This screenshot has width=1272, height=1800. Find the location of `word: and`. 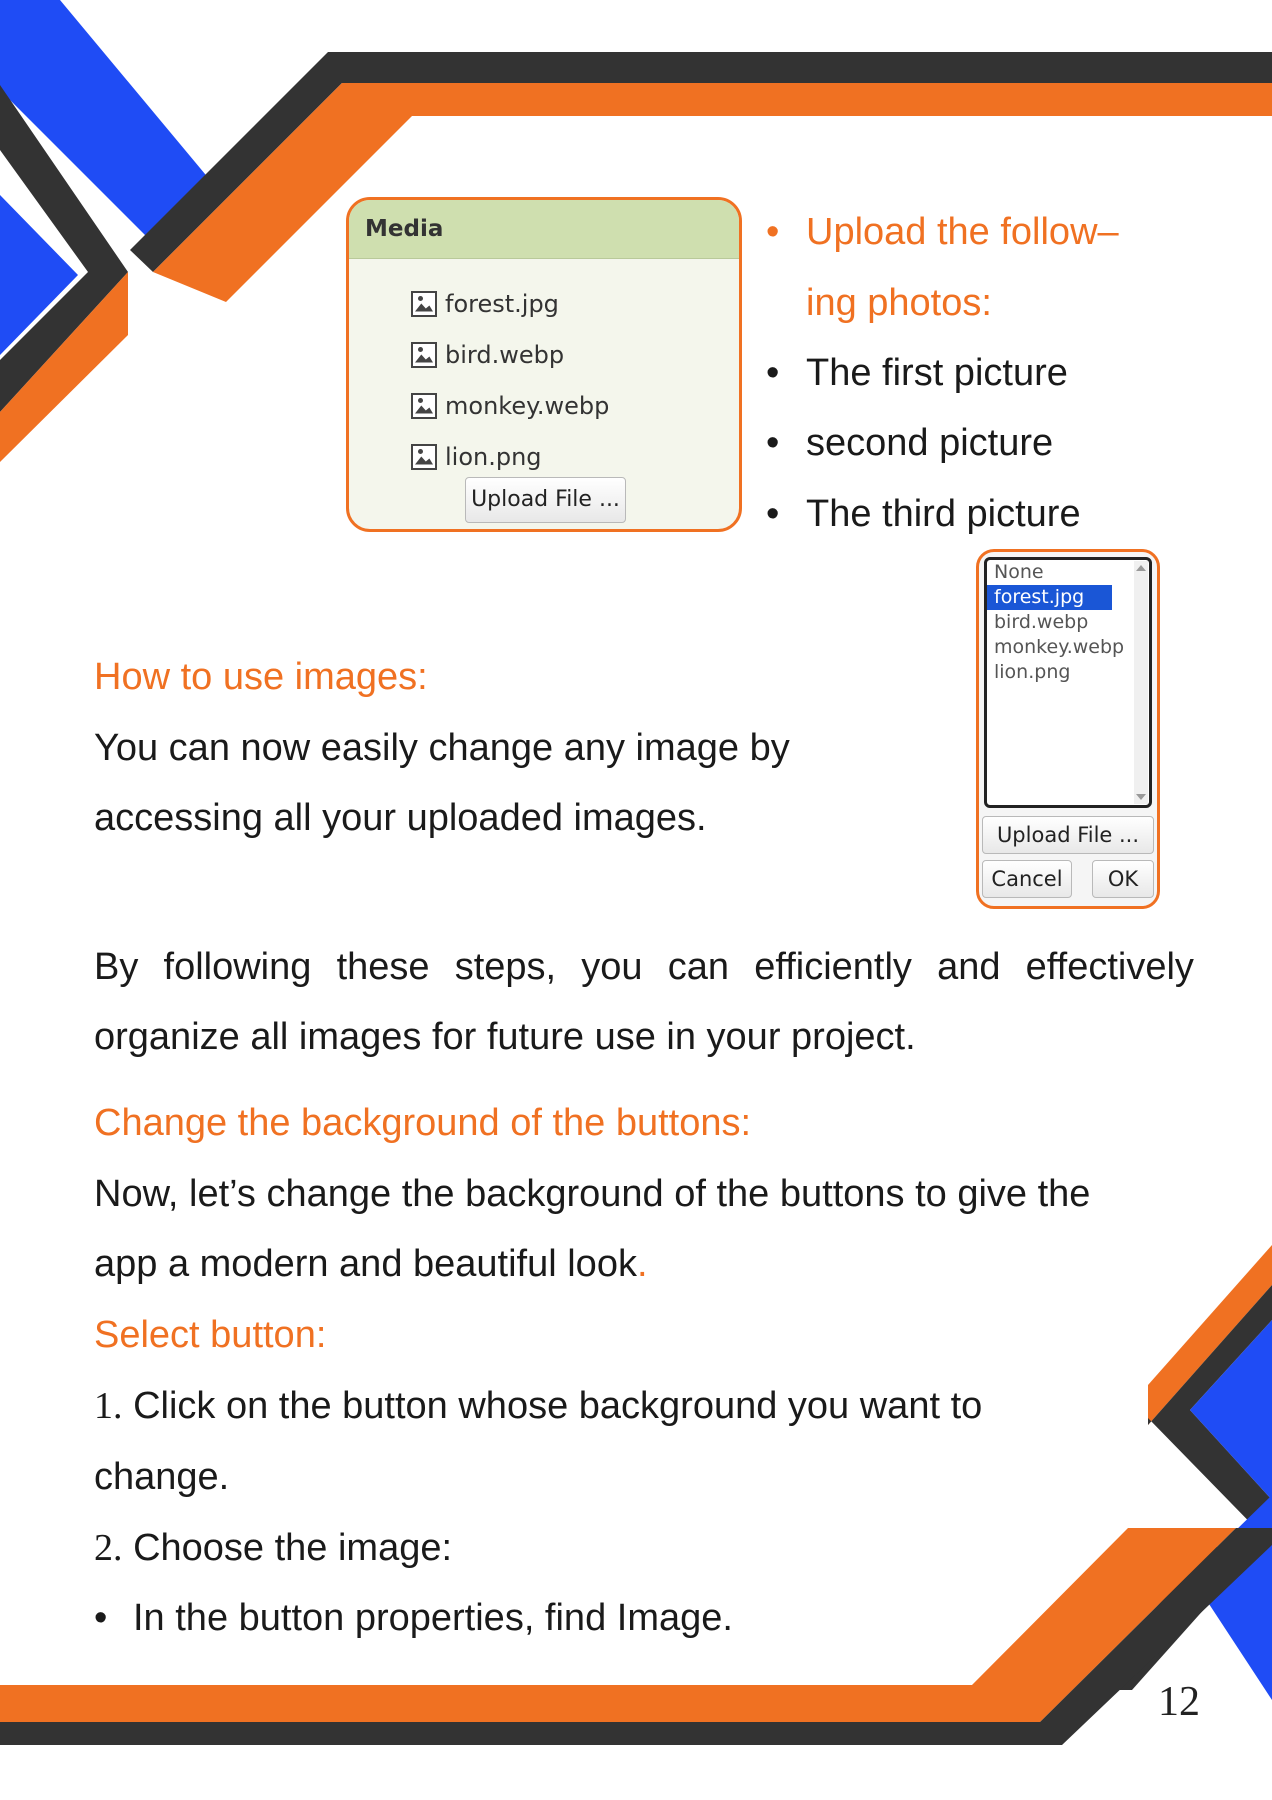

word: and is located at coordinates (969, 967).